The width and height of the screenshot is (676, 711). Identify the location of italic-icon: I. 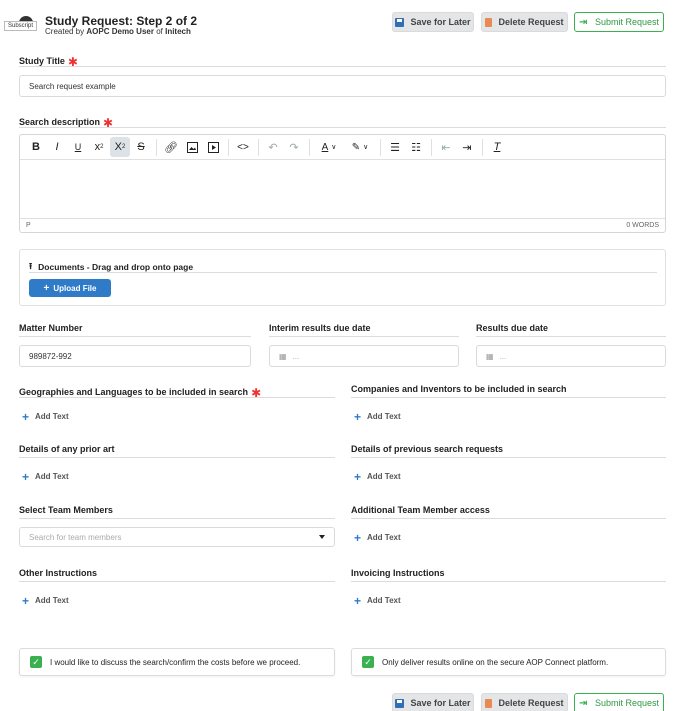
(57, 147).